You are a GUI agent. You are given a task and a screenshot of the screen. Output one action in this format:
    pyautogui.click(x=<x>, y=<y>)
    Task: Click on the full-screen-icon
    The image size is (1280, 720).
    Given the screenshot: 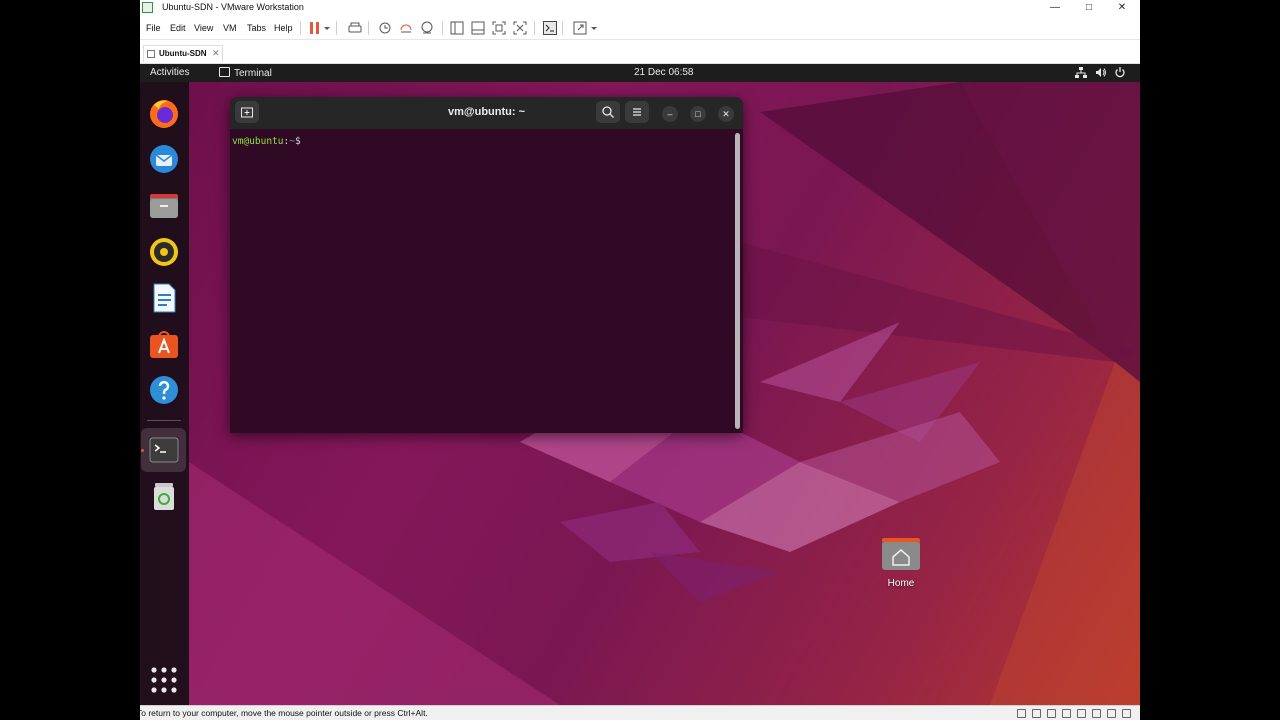 What is the action you would take?
    pyautogui.click(x=499, y=28)
    